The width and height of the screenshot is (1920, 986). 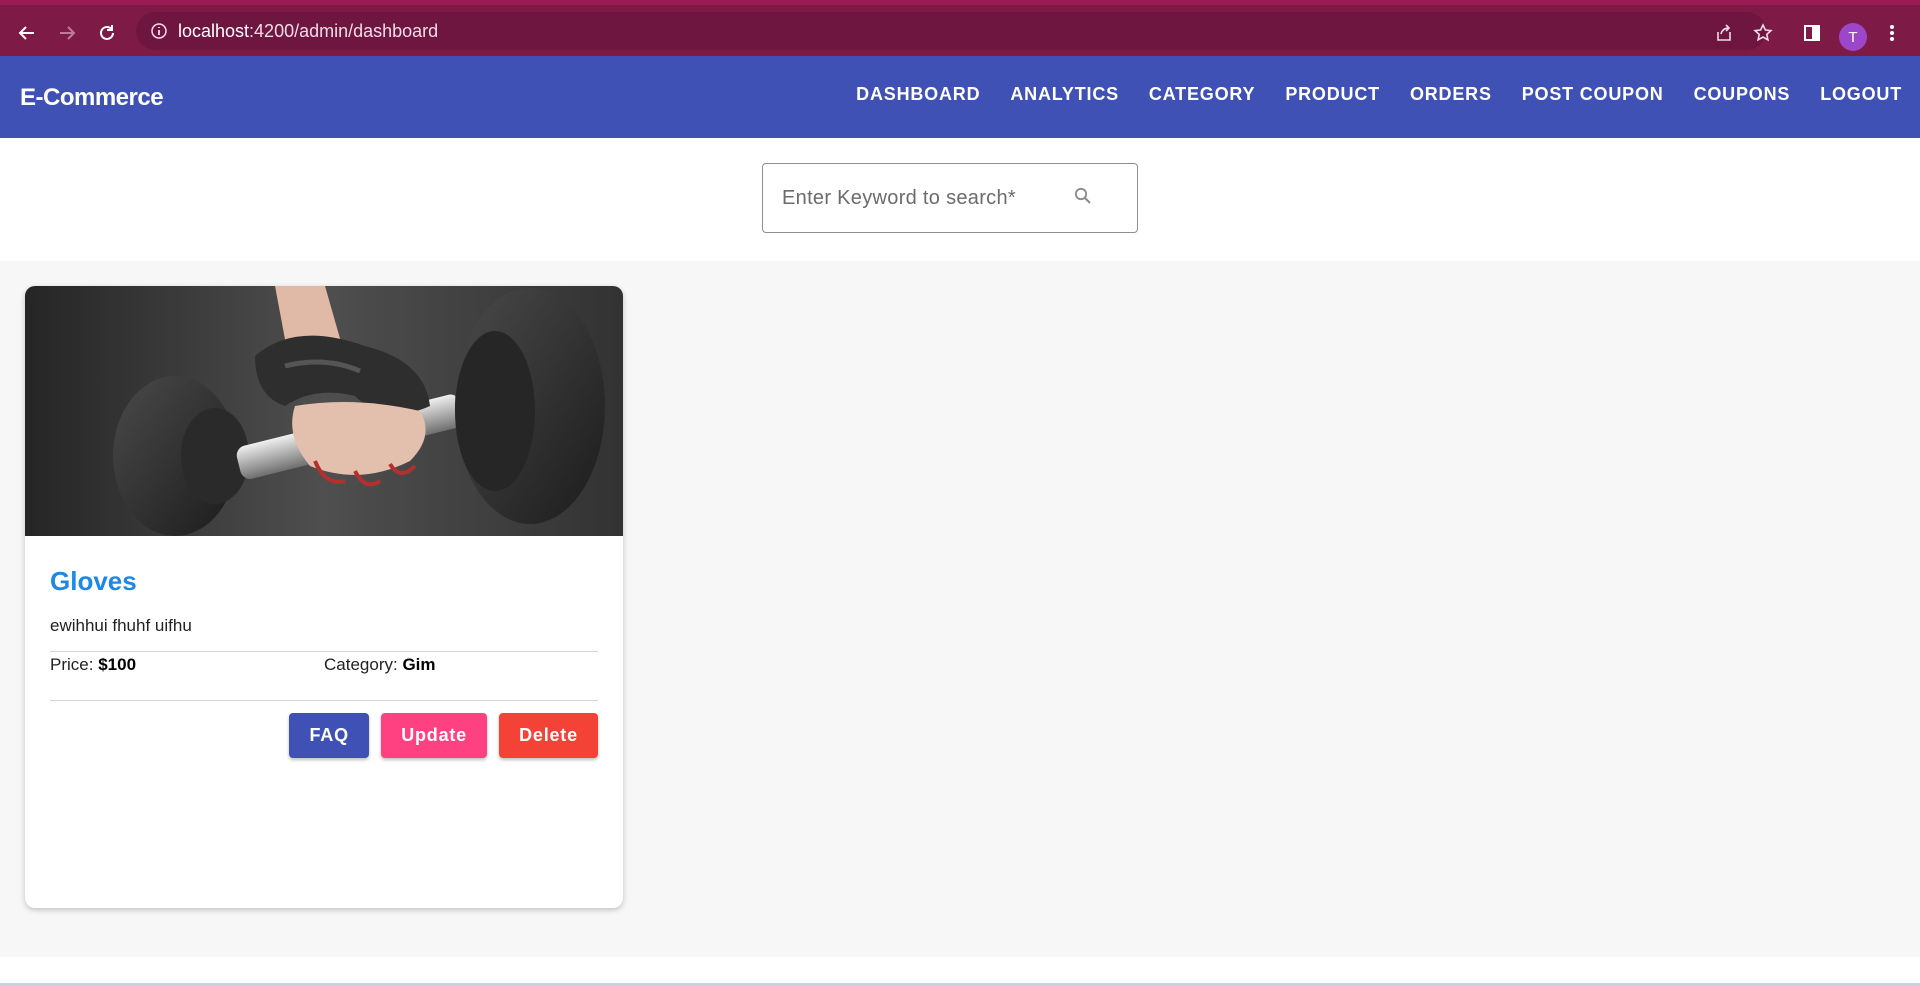 I want to click on update-button: Update, so click(x=434, y=735).